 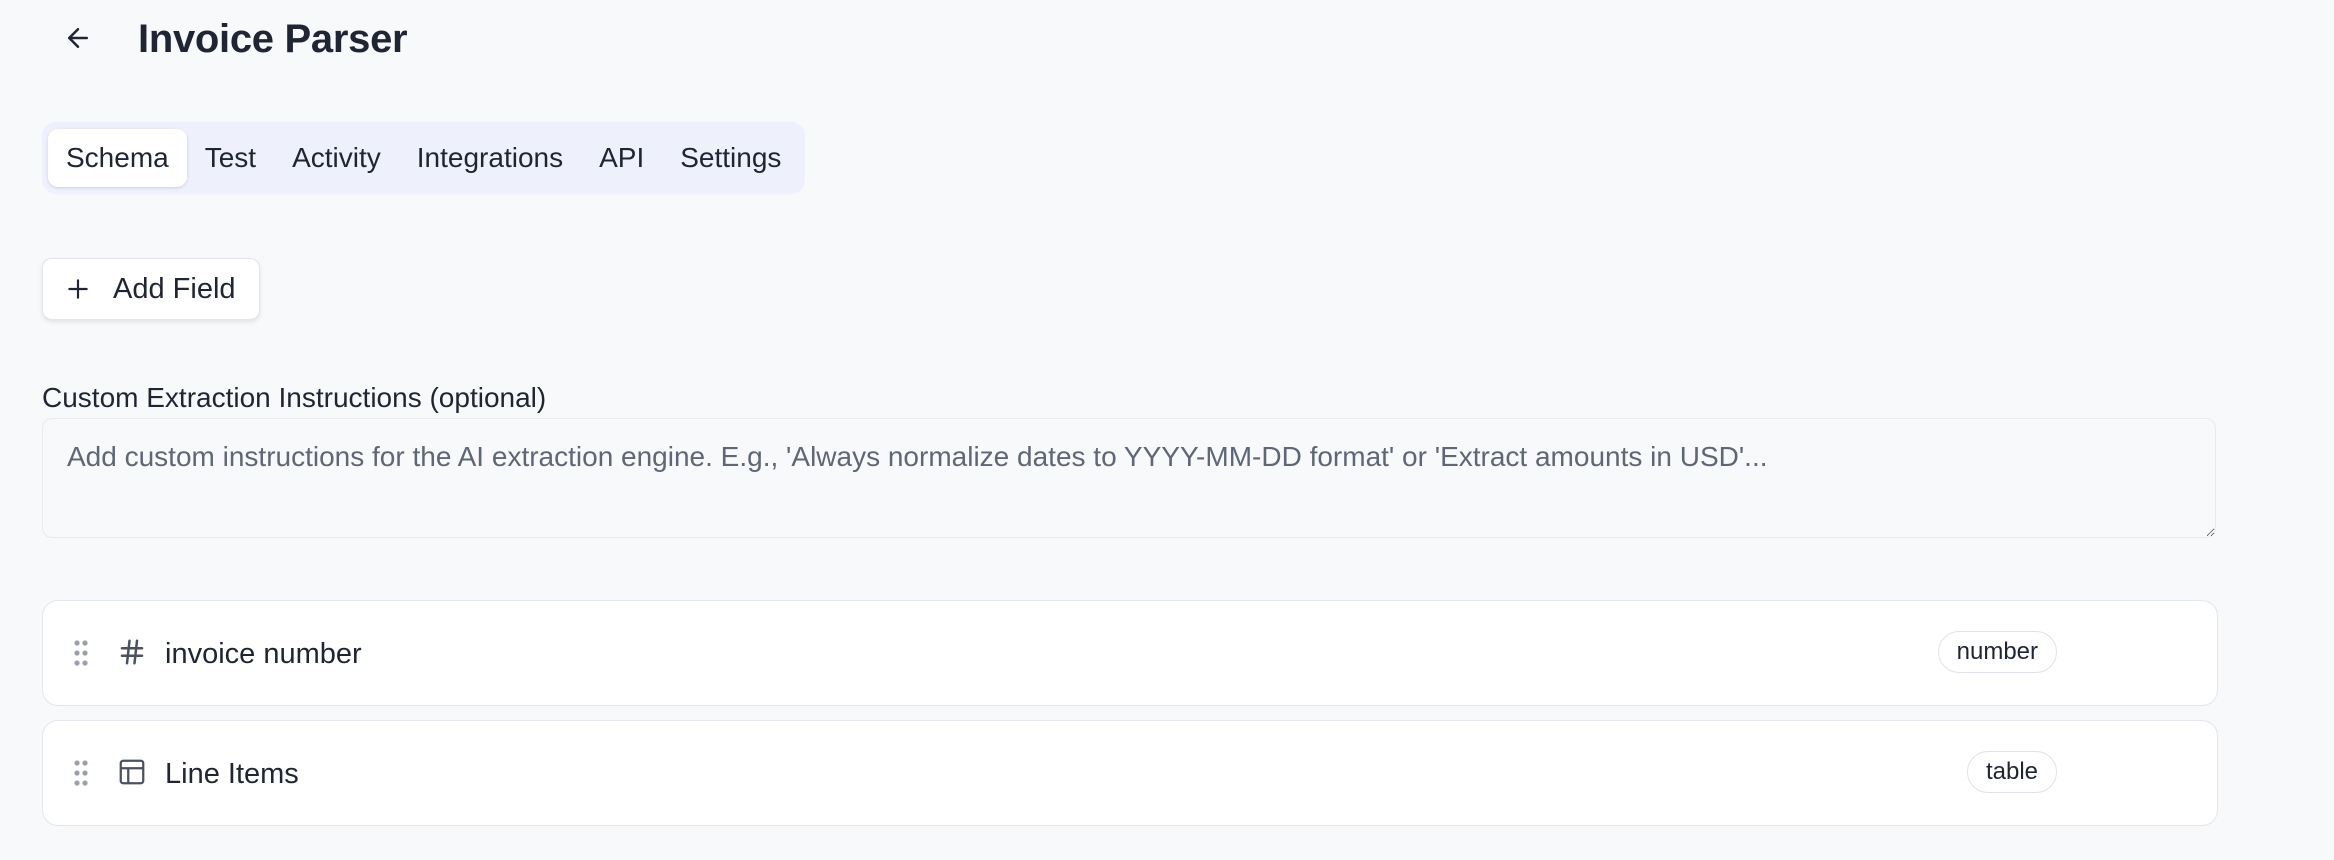 What do you see at coordinates (730, 158) in the screenshot?
I see `tab-settings: Settings` at bounding box center [730, 158].